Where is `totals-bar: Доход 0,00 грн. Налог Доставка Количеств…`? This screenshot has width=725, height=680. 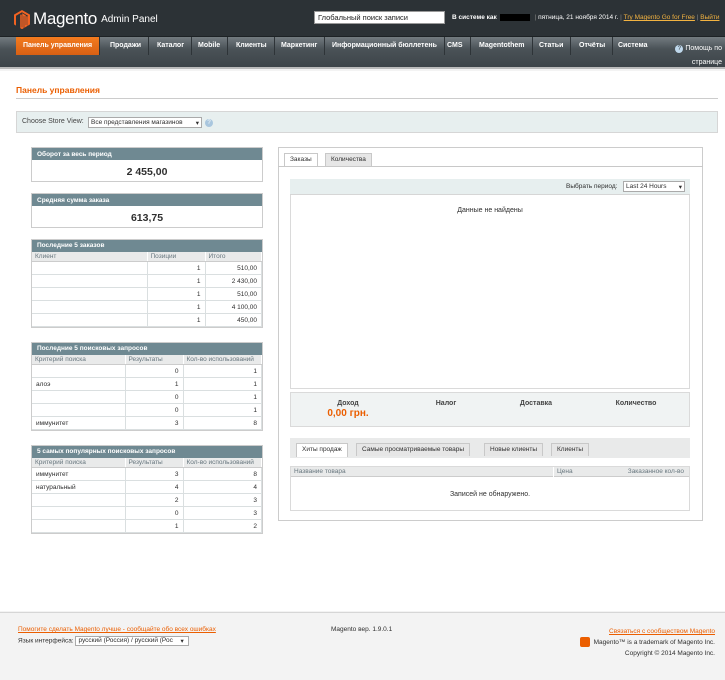
totals-bar: Доход 0,00 грн. Налог Доставка Количеств… is located at coordinates (490, 409).